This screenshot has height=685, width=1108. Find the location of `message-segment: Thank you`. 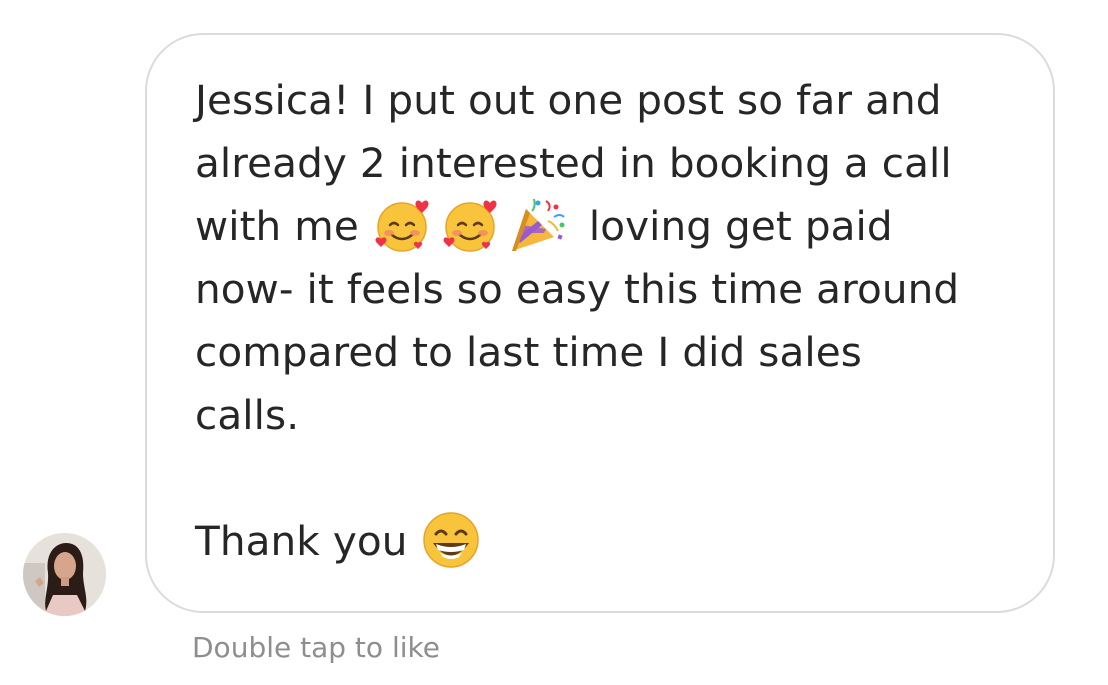

message-segment: Thank you is located at coordinates (301, 541).